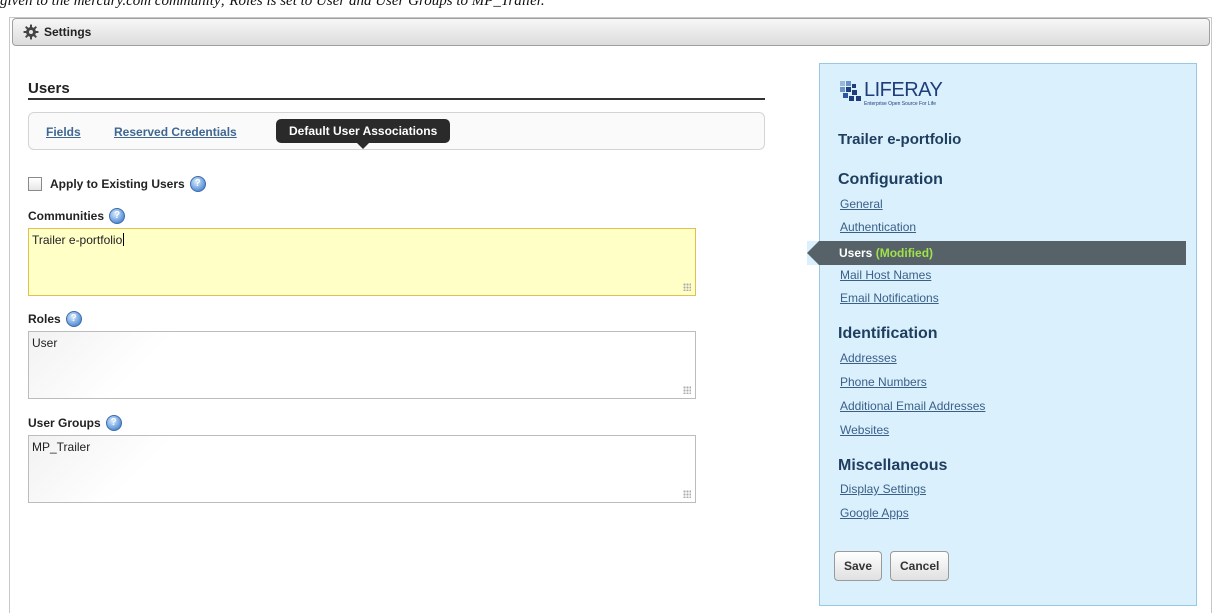 The height and width of the screenshot is (613, 1213). Describe the element at coordinates (77, 240) in the screenshot. I see `communities-value: Trailer e-portfolio` at that location.